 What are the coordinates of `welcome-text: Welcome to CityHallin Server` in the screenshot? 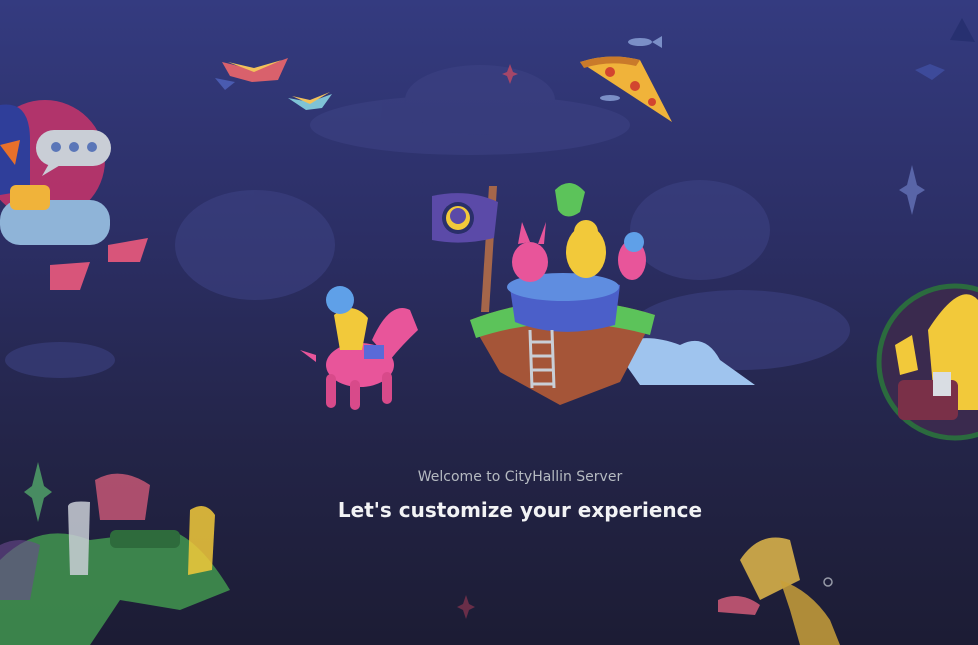 It's located at (520, 477).